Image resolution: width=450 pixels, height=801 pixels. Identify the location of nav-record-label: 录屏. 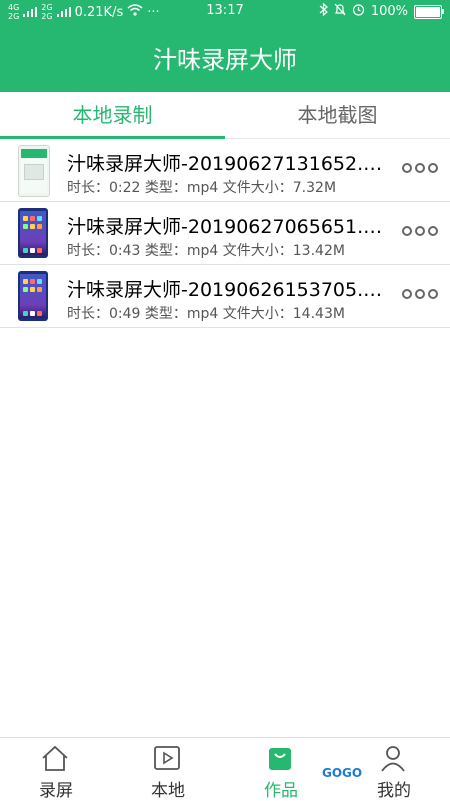
(56, 791).